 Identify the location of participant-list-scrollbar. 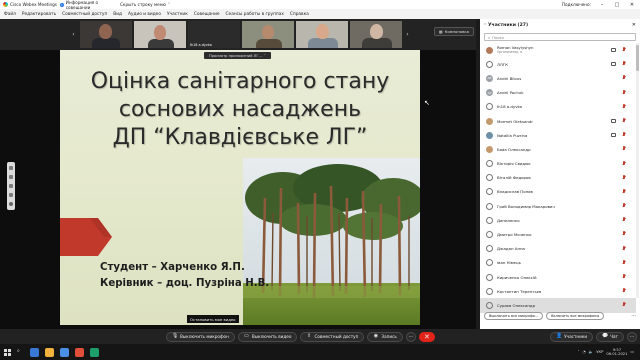
(637, 170).